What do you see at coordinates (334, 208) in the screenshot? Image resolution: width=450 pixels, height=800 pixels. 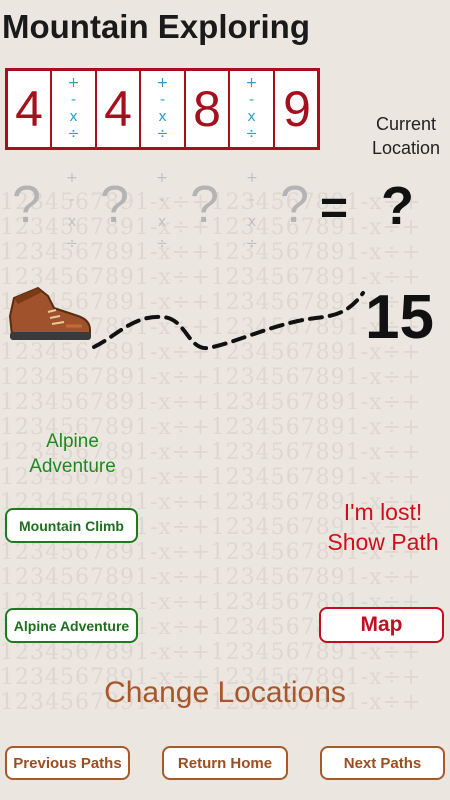 I see `equals-sign: =` at bounding box center [334, 208].